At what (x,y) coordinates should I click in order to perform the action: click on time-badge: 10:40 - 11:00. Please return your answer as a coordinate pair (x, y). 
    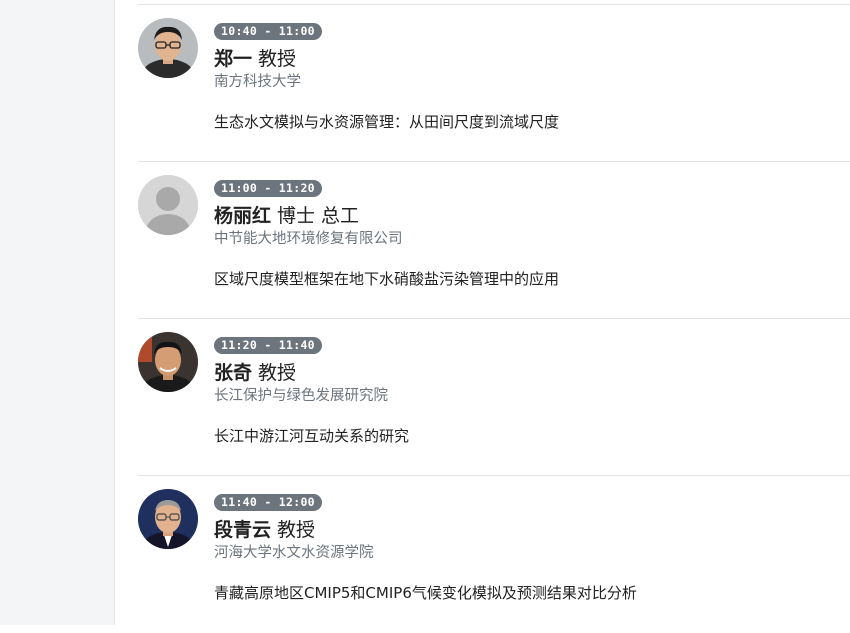
    Looking at the image, I should click on (268, 31).